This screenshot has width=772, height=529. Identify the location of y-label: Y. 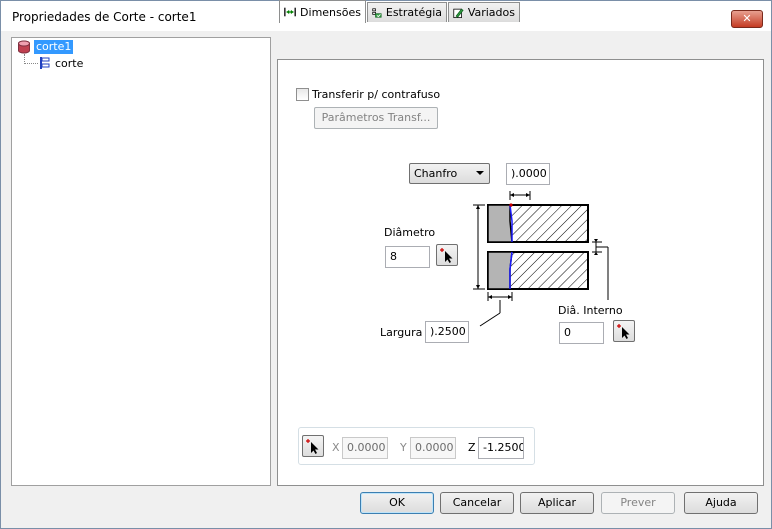
(403, 447).